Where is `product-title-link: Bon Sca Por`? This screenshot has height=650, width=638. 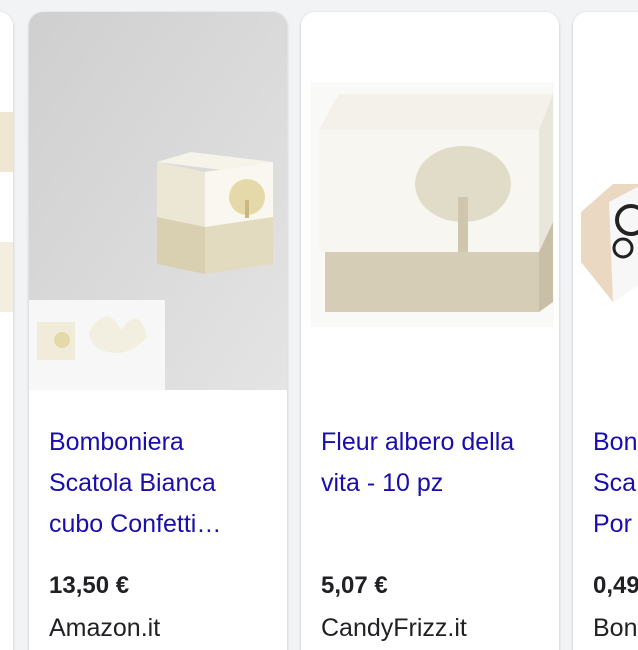
product-title-link: Bon Sca Por is located at coordinates (615, 483).